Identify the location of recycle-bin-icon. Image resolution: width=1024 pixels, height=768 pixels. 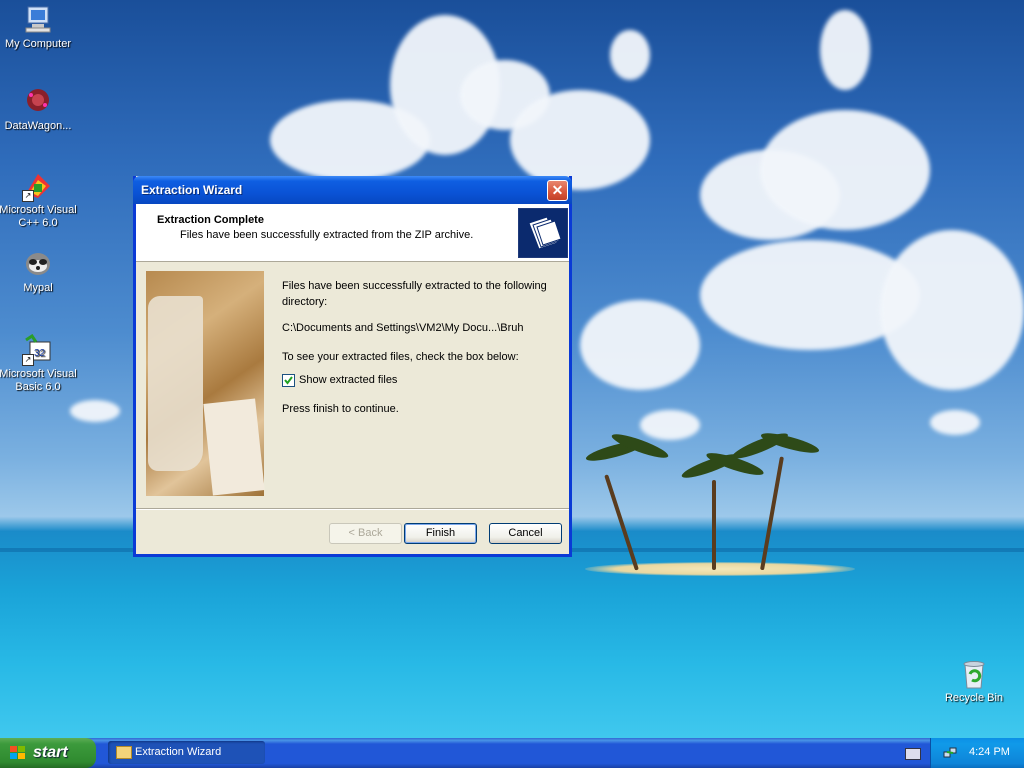
(974, 674).